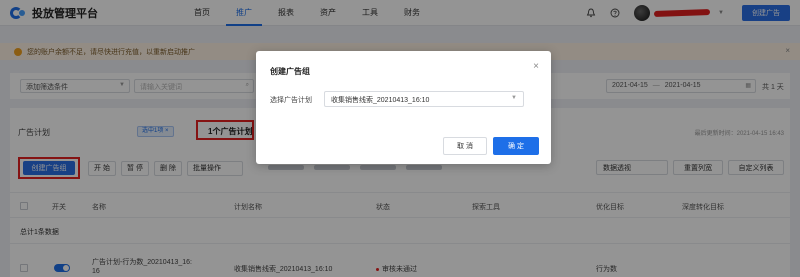 The image size is (800, 277). Describe the element at coordinates (536, 66) in the screenshot. I see `close-icon: ×` at that location.